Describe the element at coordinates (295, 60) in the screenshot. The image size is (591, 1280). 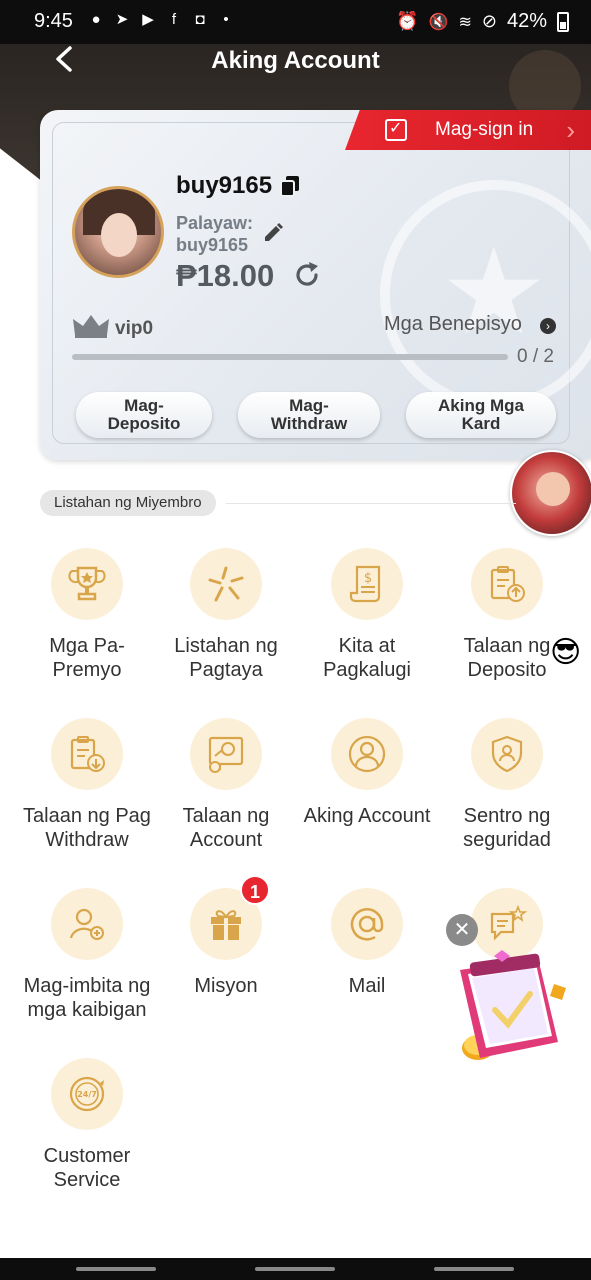
I see `page-title: Aking Account` at that location.